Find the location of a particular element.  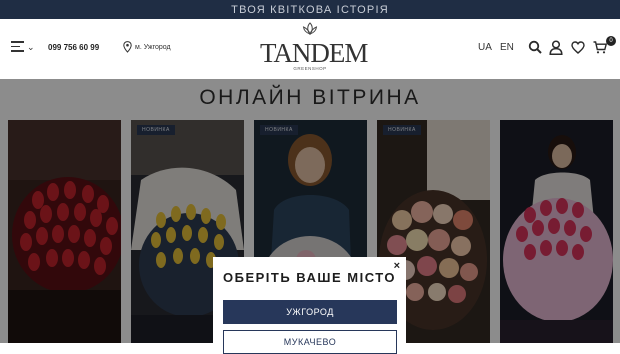

logo-wordmark: TANDEM is located at coordinates (314, 53).